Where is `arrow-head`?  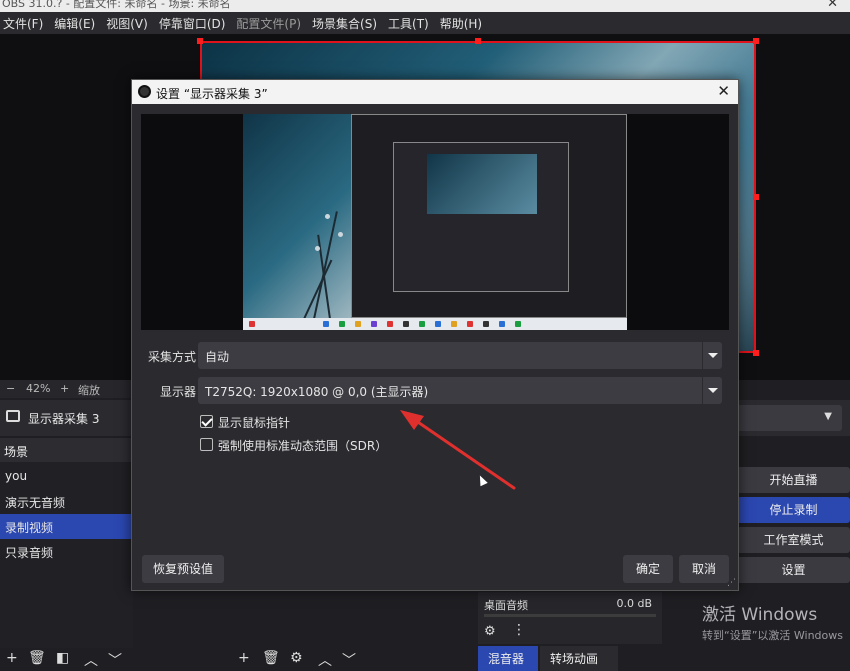
arrow-head is located at coordinates (412, 420).